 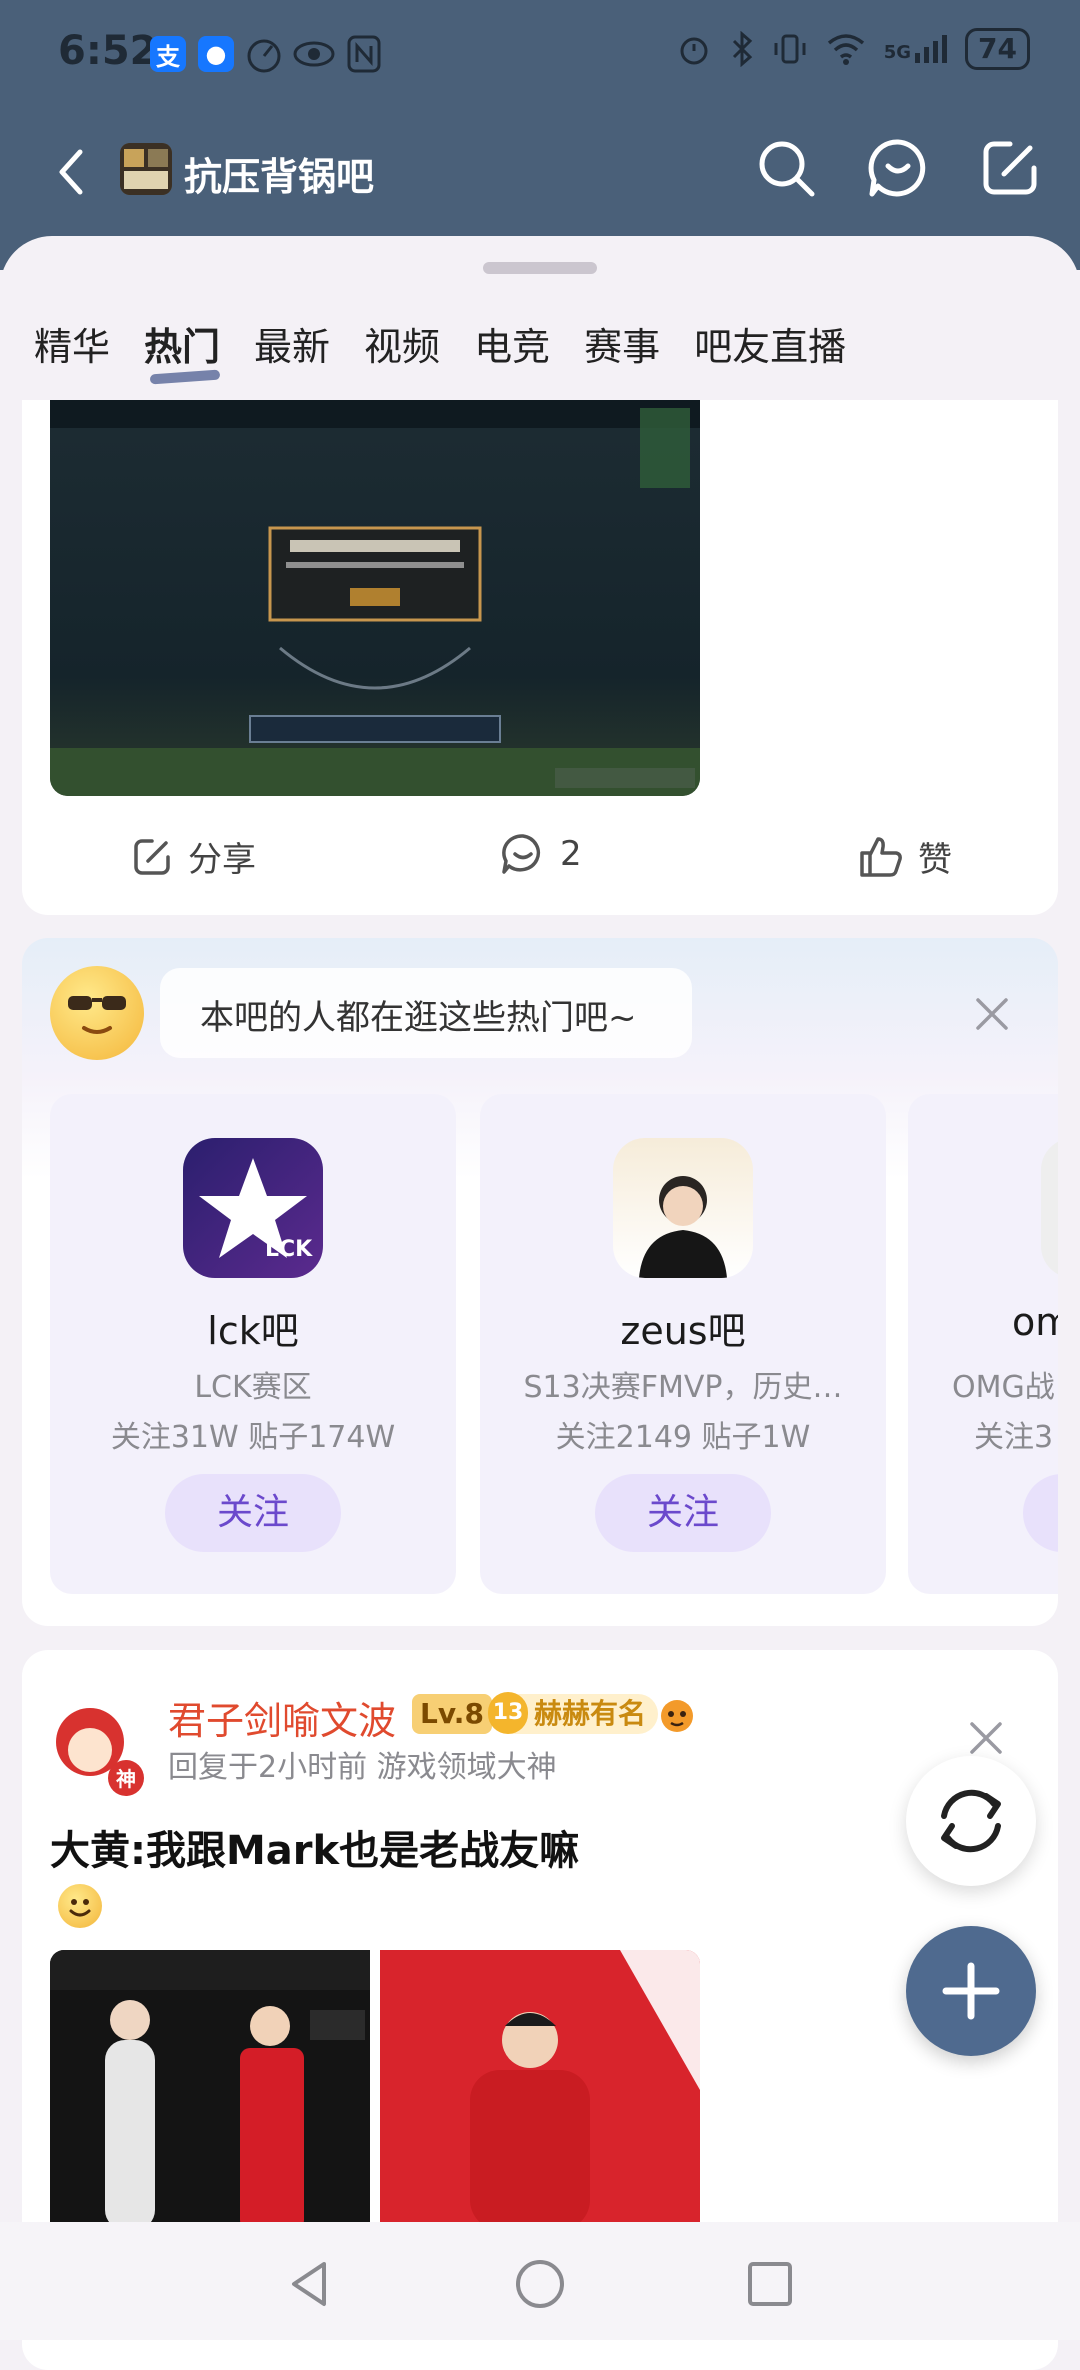 I want to click on forum-stats: 关注3, so click(x=1014, y=1437).